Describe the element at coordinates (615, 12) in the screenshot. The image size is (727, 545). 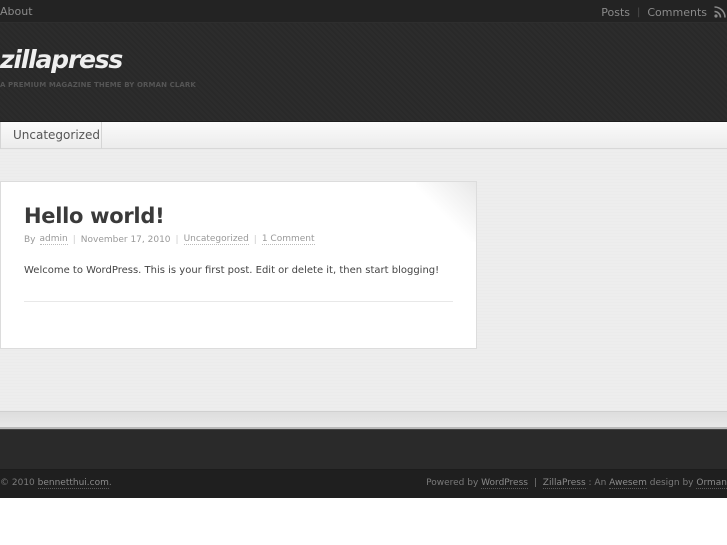
I see `posts-feed-link: Posts` at that location.